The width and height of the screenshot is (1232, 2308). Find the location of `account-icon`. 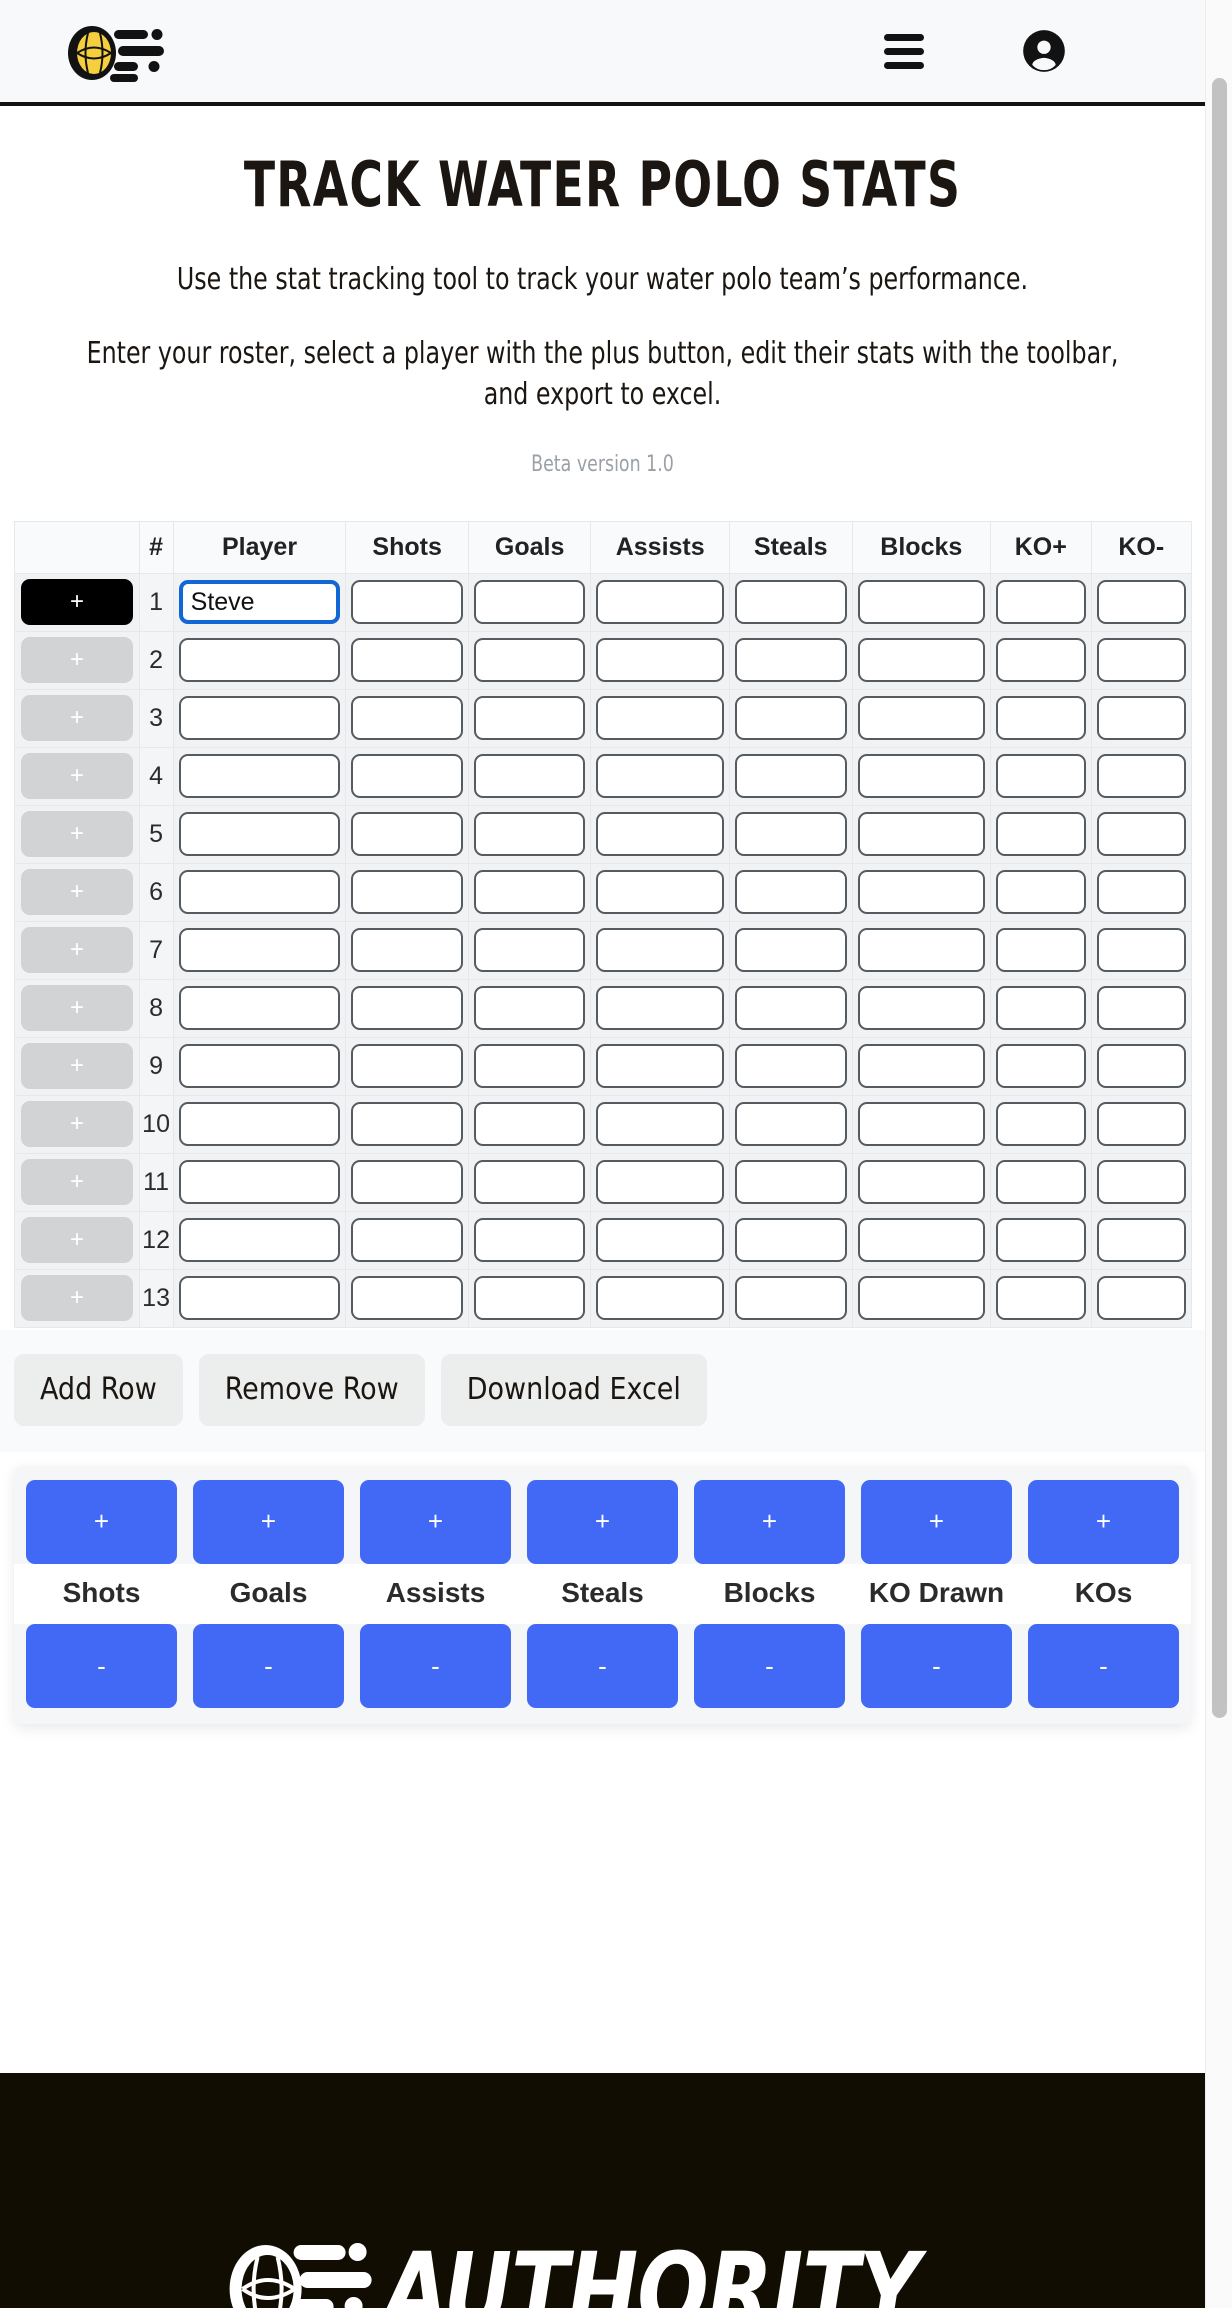

account-icon is located at coordinates (1044, 51).